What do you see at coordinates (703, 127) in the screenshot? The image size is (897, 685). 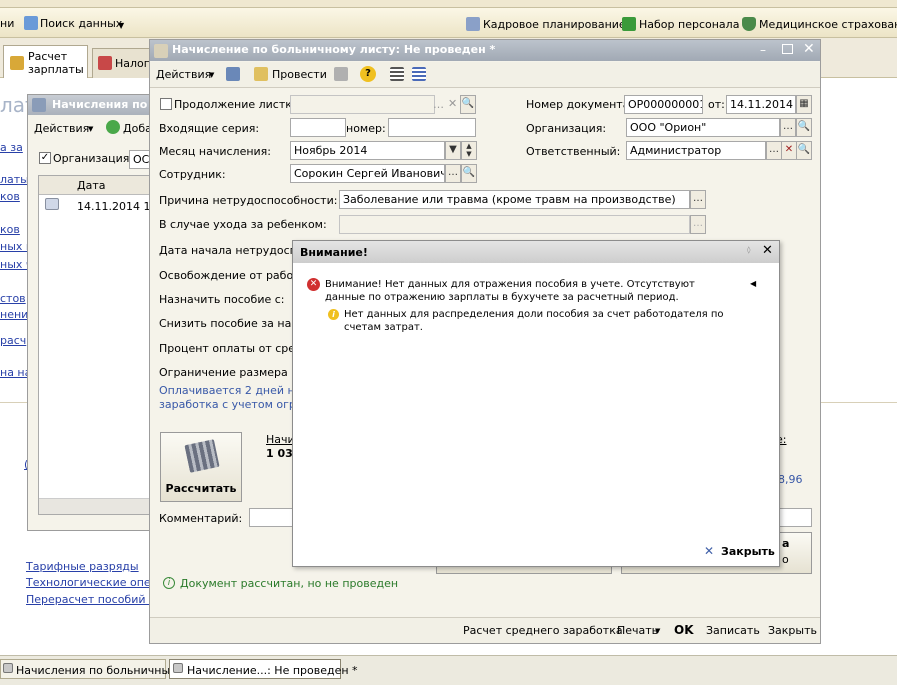 I see `org-field: ООО "Орион"` at bounding box center [703, 127].